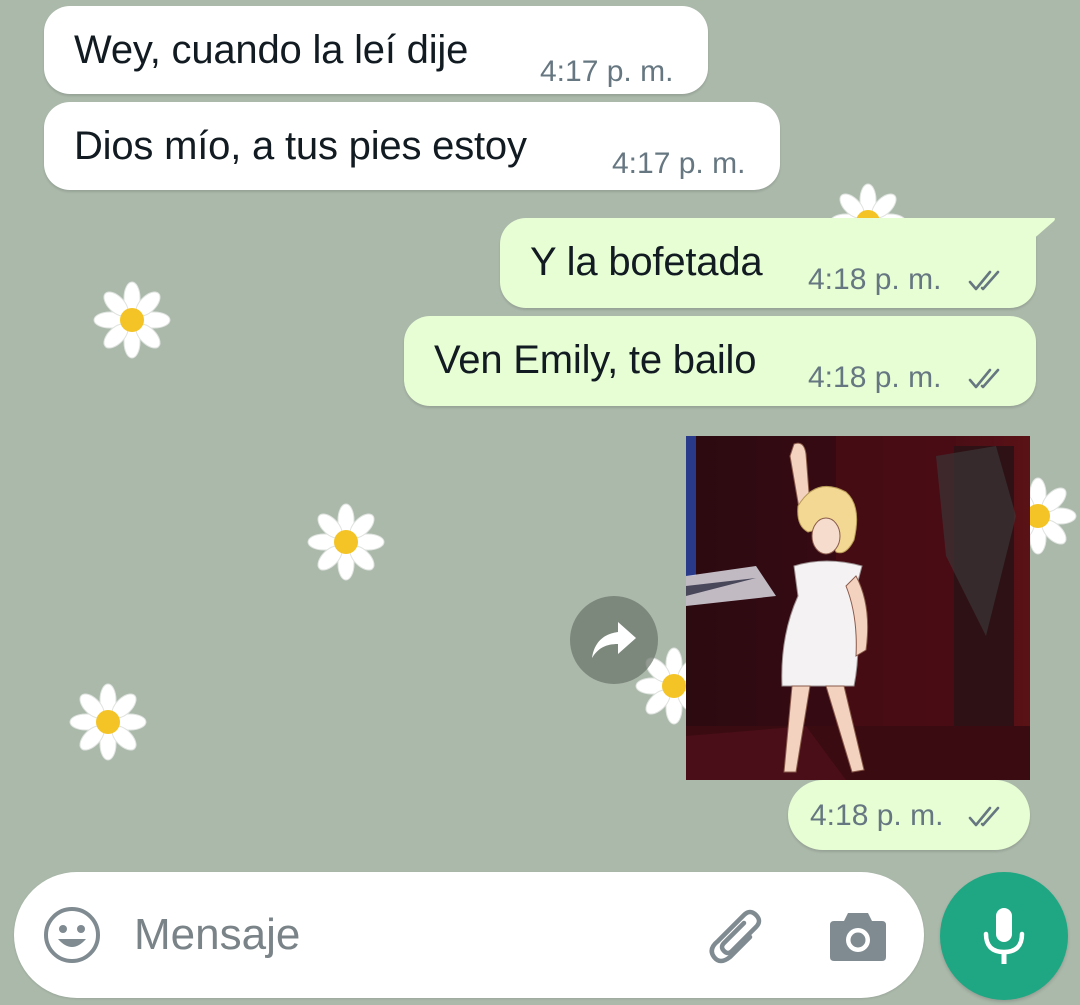 The height and width of the screenshot is (1005, 1080). Describe the element at coordinates (271, 50) in the screenshot. I see `message-text: Wey, cuando la leí dije` at that location.